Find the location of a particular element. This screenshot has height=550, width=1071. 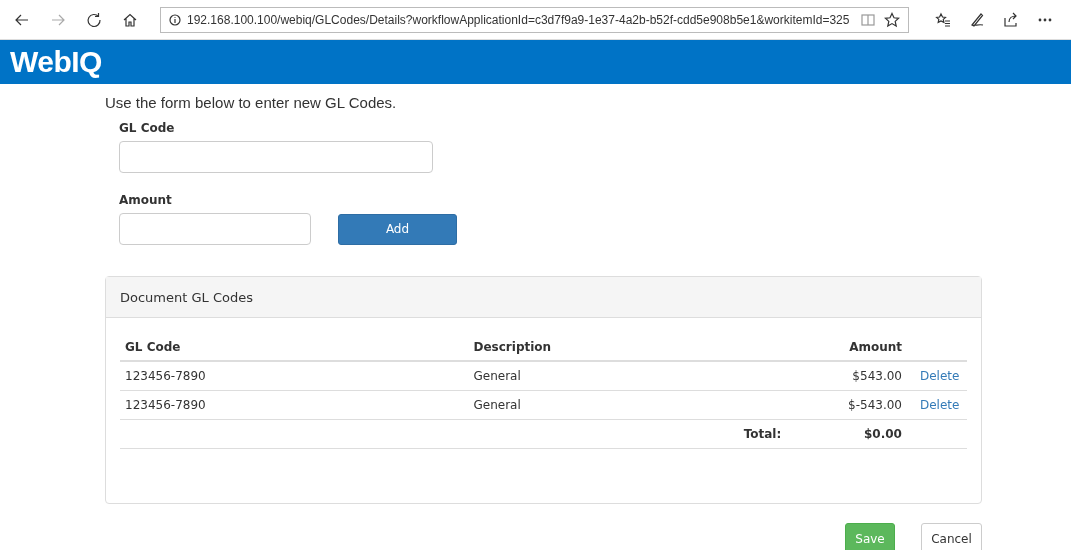

column-header: GL Code is located at coordinates (153, 347).